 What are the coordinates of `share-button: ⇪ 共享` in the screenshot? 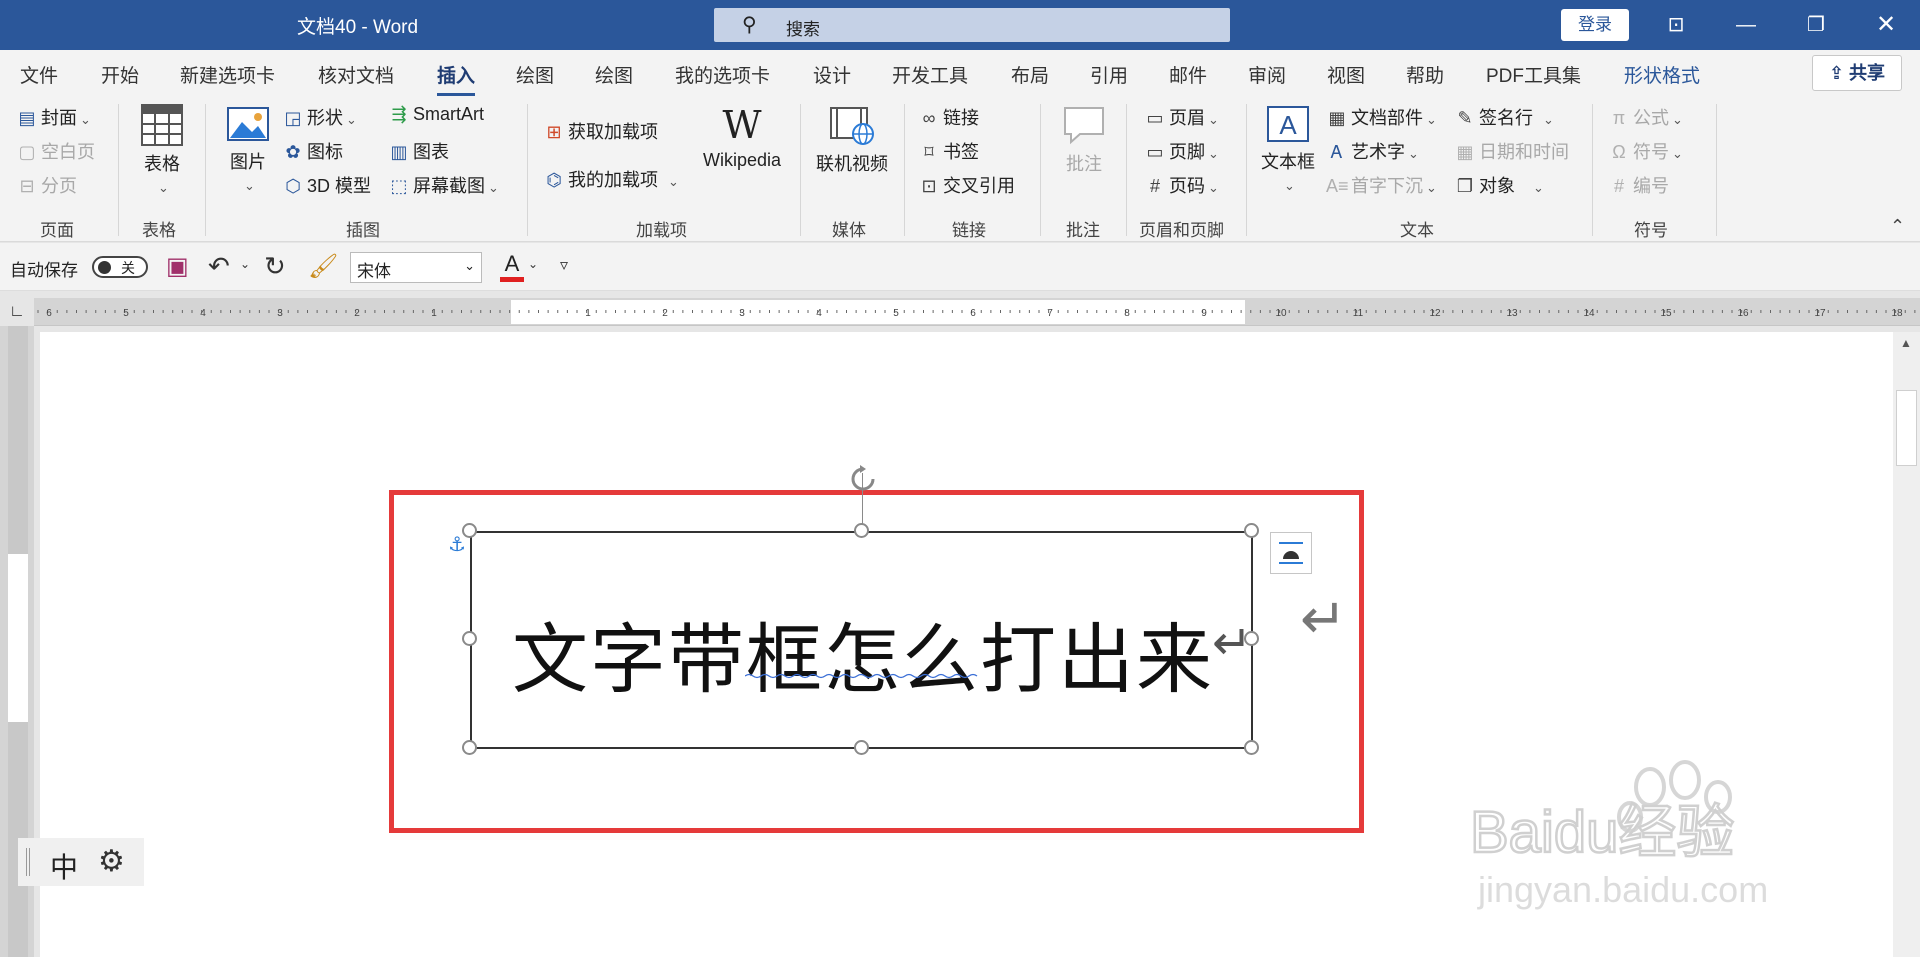 It's located at (1857, 73).